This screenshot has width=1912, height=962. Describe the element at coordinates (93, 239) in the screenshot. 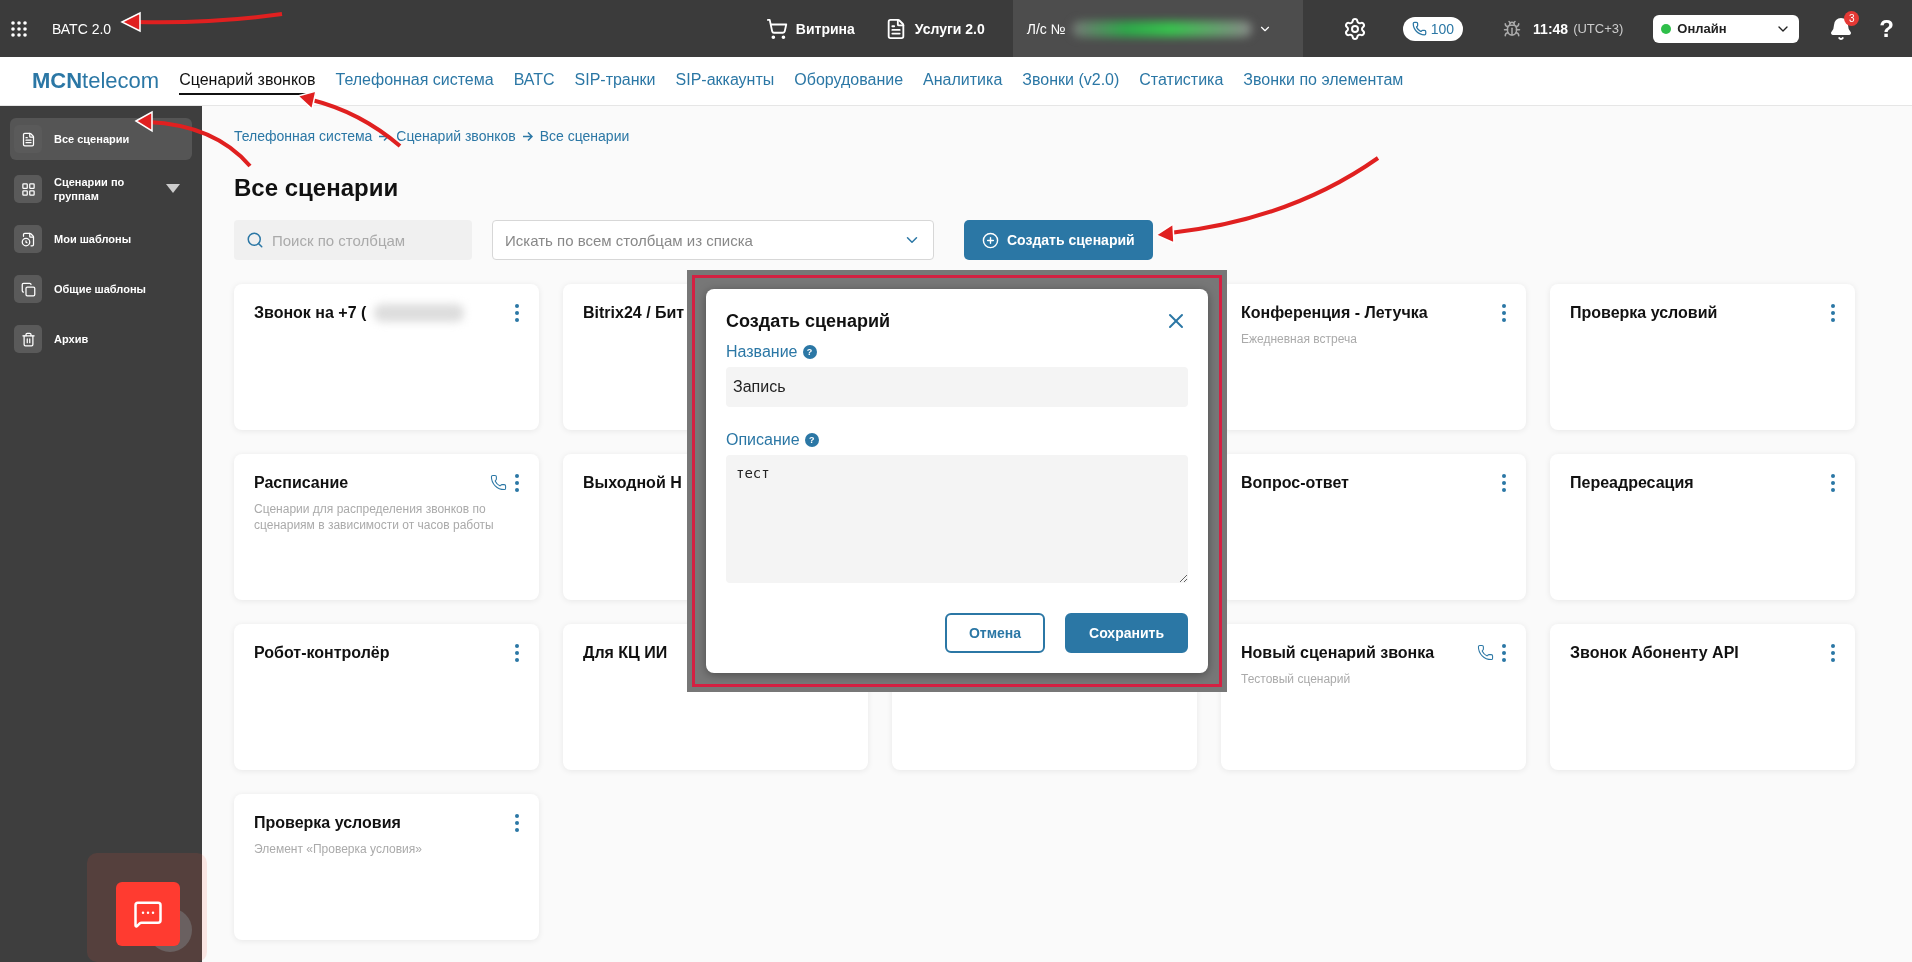

I see `sidebar-item-label: Мои шаблоны` at that location.